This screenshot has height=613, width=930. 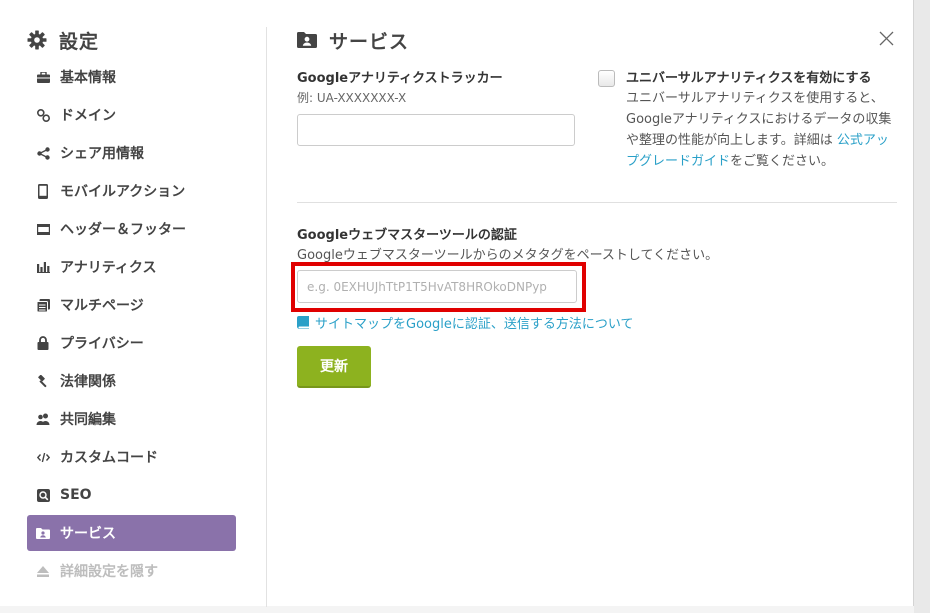 What do you see at coordinates (102, 306) in the screenshot?
I see `sidebar-item-label: マルチページ` at bounding box center [102, 306].